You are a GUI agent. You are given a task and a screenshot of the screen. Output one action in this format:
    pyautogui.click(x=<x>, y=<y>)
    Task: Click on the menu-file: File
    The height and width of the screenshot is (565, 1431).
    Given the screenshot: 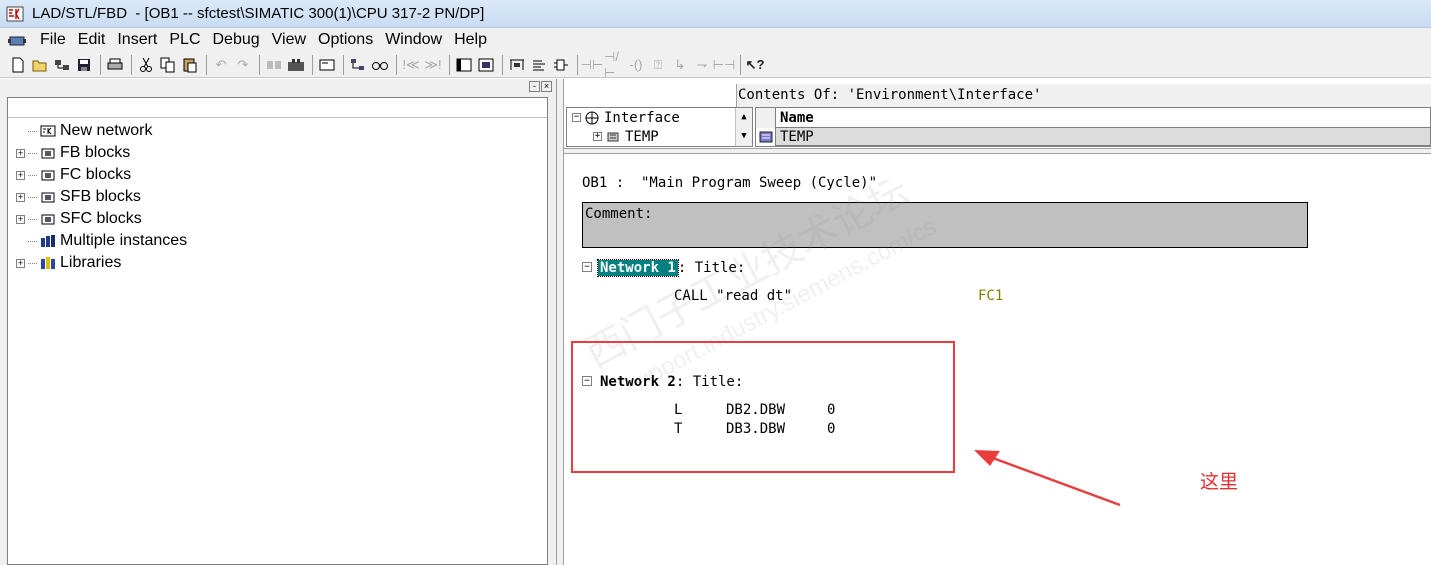 What is the action you would take?
    pyautogui.click(x=53, y=40)
    